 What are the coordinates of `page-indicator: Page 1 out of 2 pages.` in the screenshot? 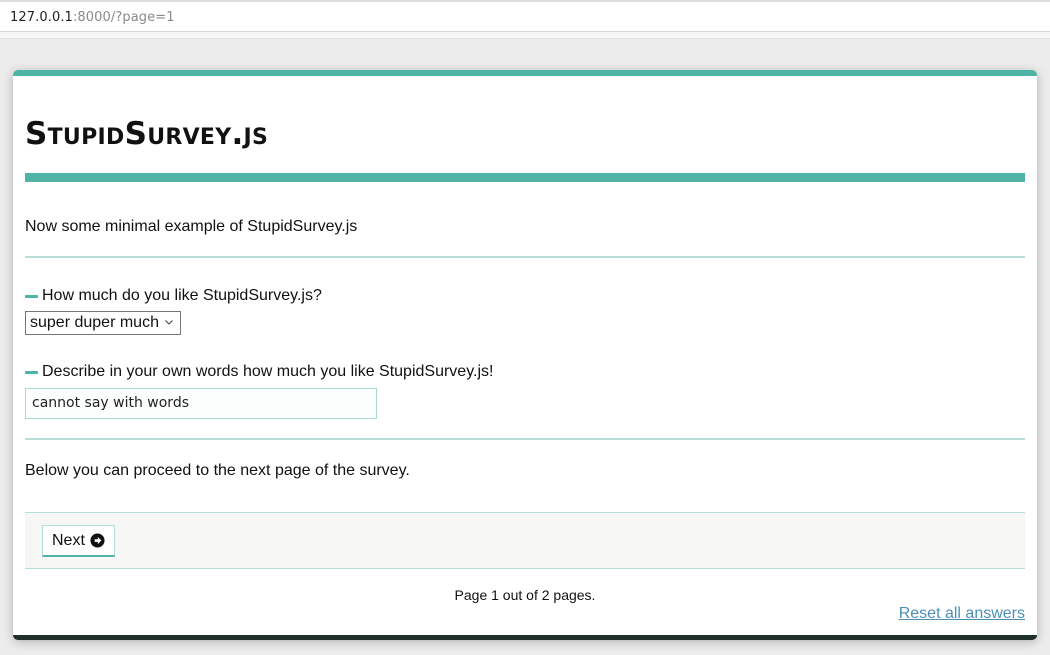 It's located at (525, 595).